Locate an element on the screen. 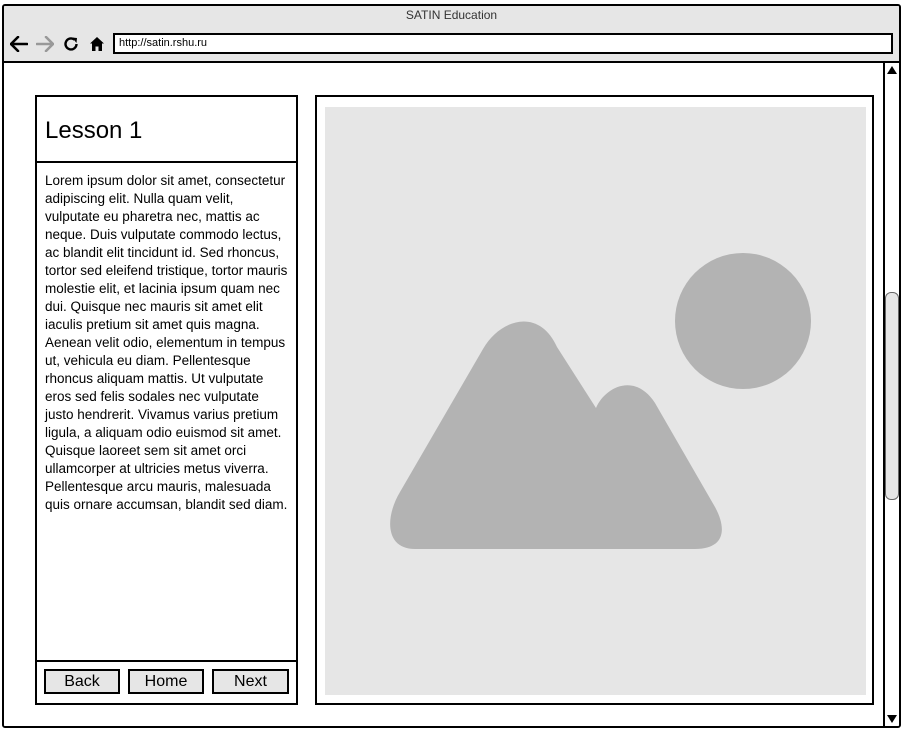 This screenshot has height=733, width=905. forward-nav-button is located at coordinates (45, 44).